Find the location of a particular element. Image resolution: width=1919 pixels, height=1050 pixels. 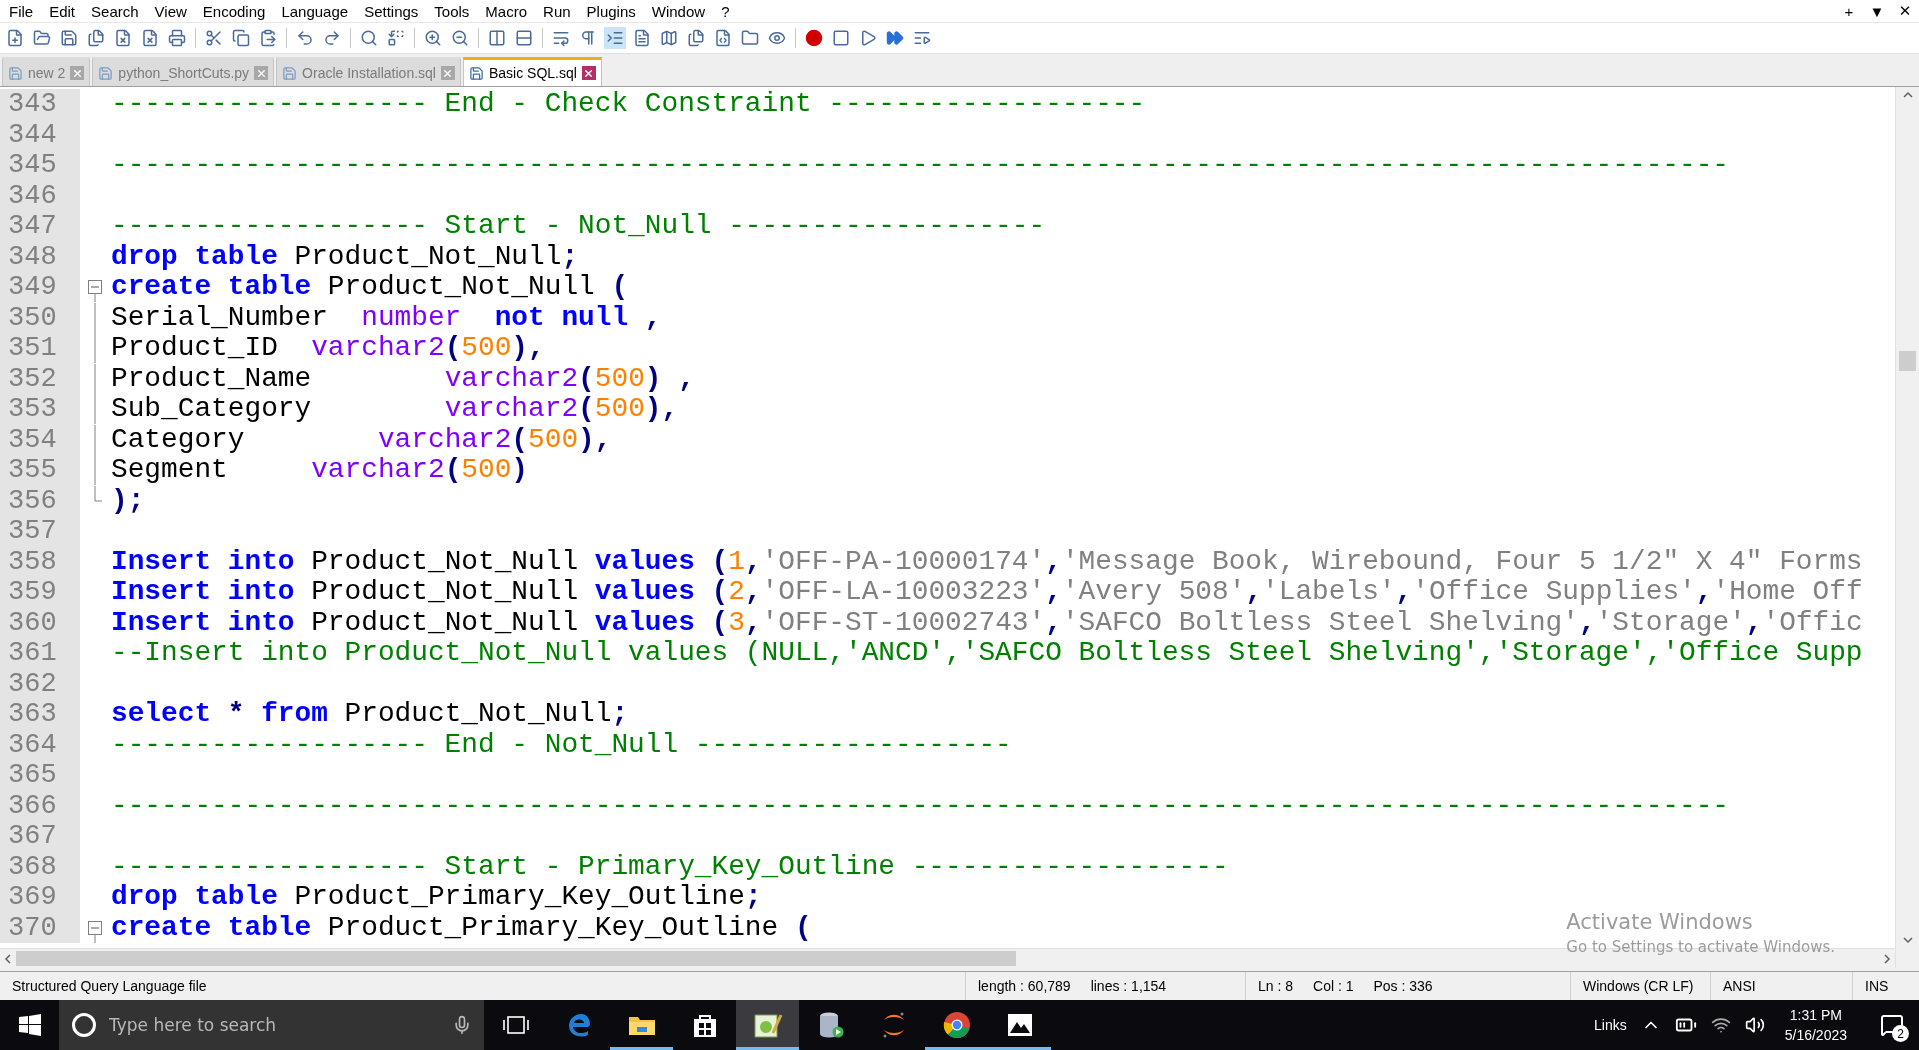

menu-item: File is located at coordinates (21, 11).